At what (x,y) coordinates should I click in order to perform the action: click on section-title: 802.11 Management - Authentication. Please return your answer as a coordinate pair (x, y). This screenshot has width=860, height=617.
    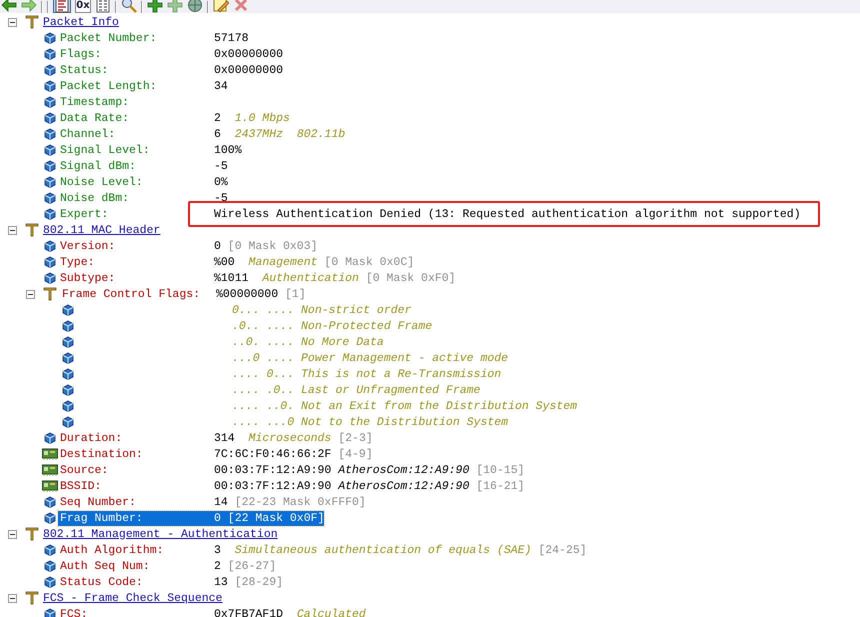
    Looking at the image, I should click on (160, 534).